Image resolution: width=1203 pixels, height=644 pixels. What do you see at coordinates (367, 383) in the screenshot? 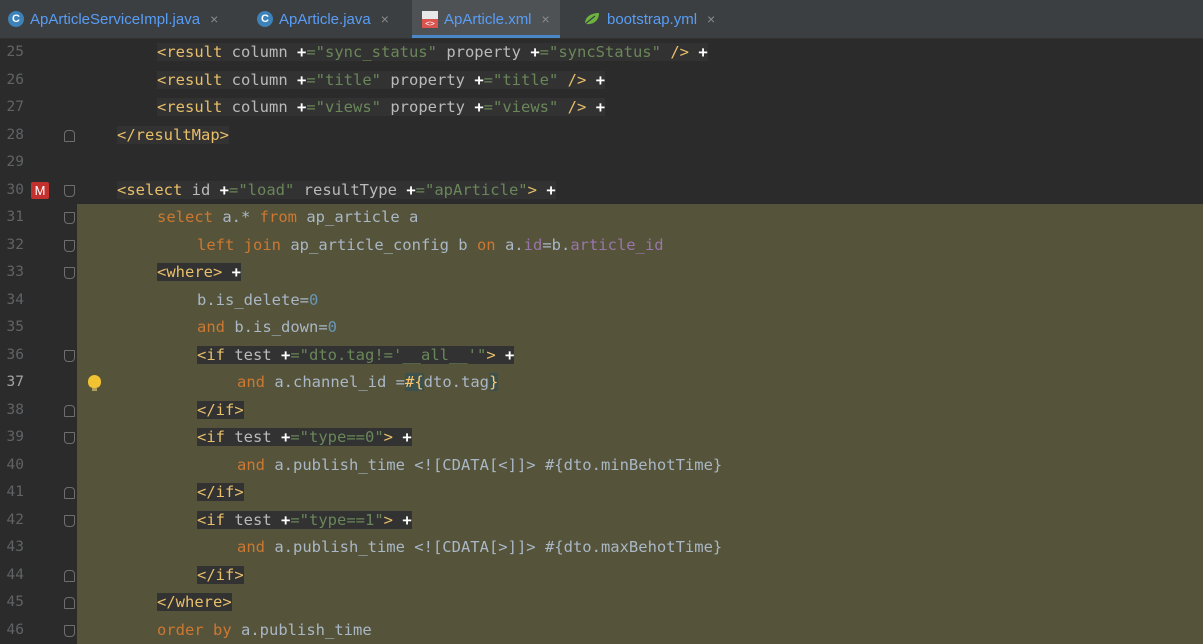
I see `code-text: and a.channel_id =#{dto.tag}` at bounding box center [367, 383].